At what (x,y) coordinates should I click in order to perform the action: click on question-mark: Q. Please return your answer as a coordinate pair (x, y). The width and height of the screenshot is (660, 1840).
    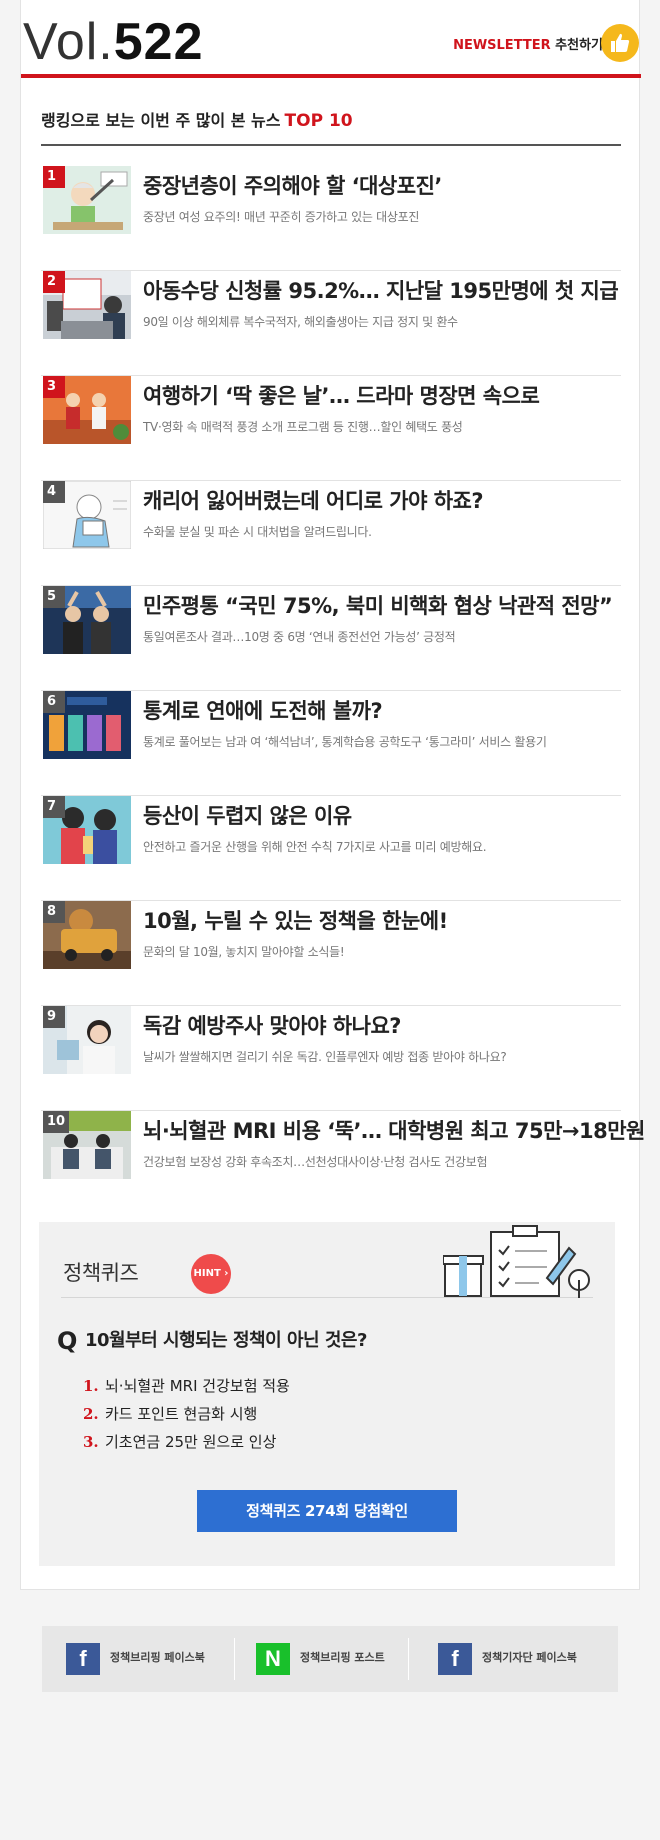
    Looking at the image, I should click on (67, 1341).